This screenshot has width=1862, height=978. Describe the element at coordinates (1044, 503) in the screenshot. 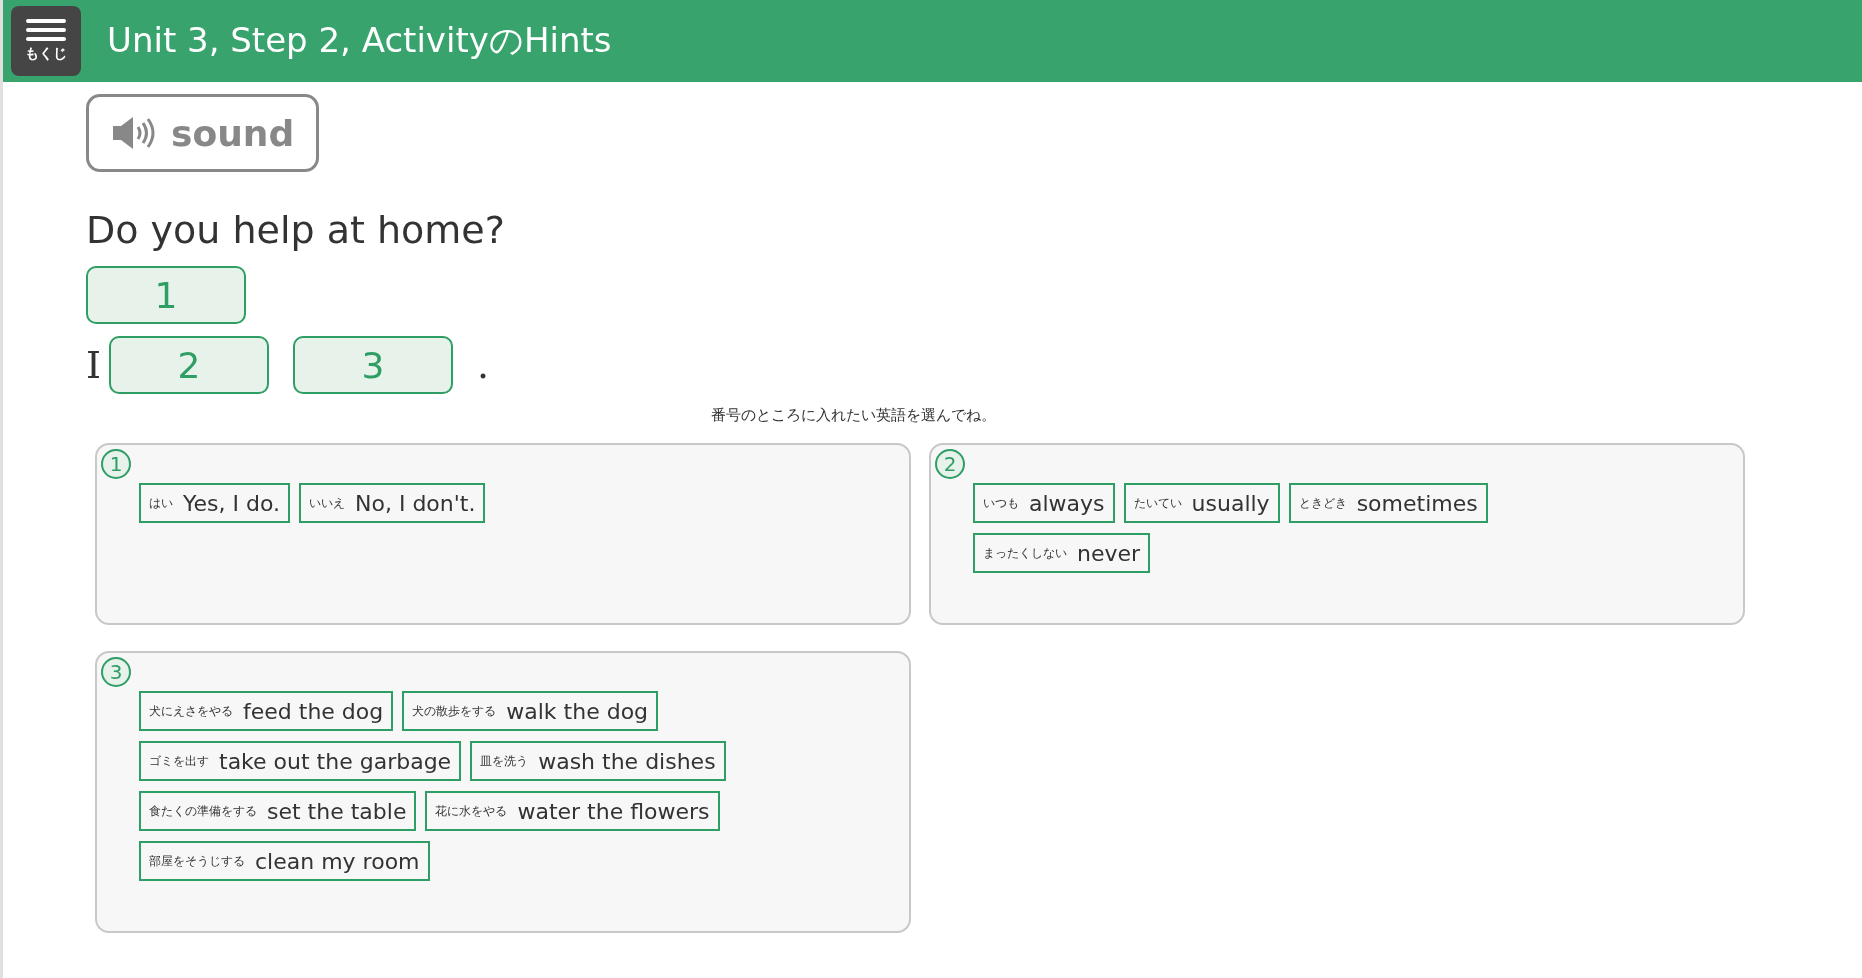

I see `choice-chip: いつも always` at that location.